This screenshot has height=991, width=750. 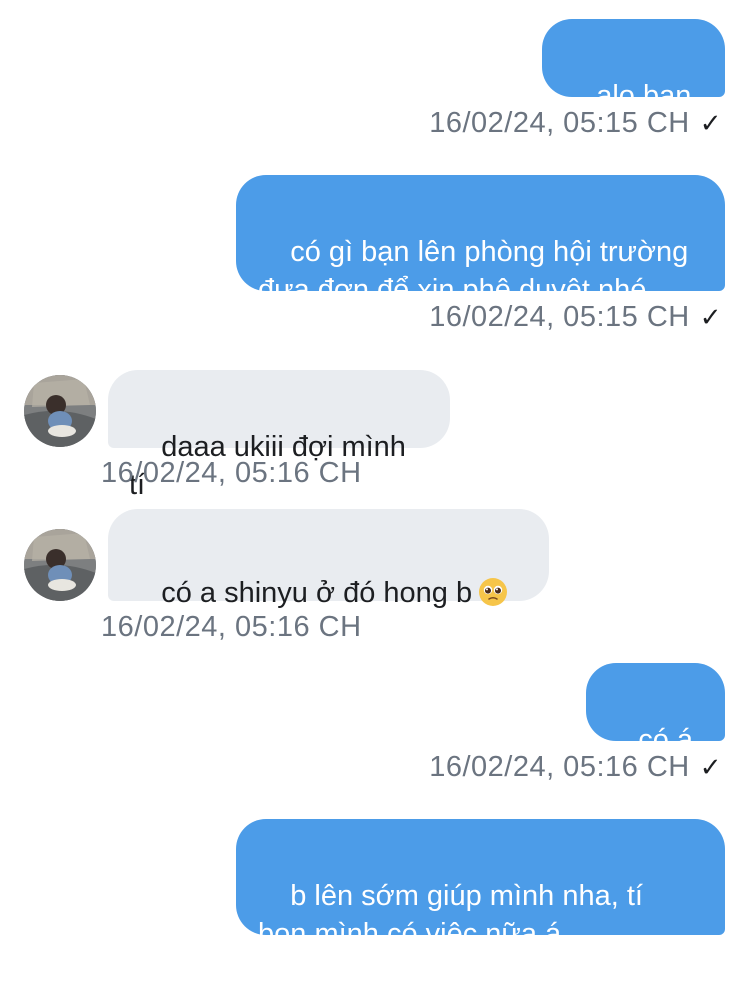 I want to click on message-text: có a shinyu ở đó hong b, so click(x=317, y=593).